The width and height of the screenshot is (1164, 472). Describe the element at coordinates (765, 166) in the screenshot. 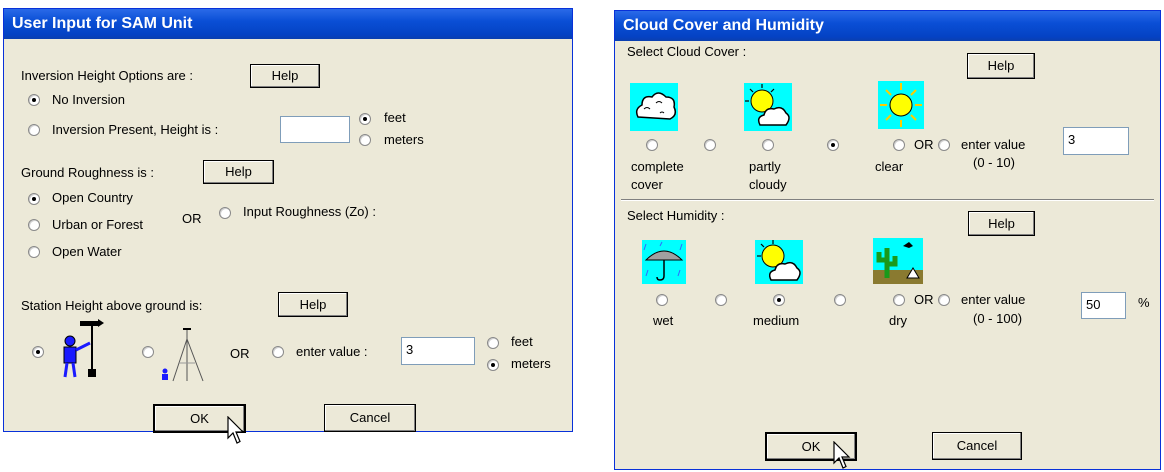

I see `partly-cloudy-label-1: partly` at that location.